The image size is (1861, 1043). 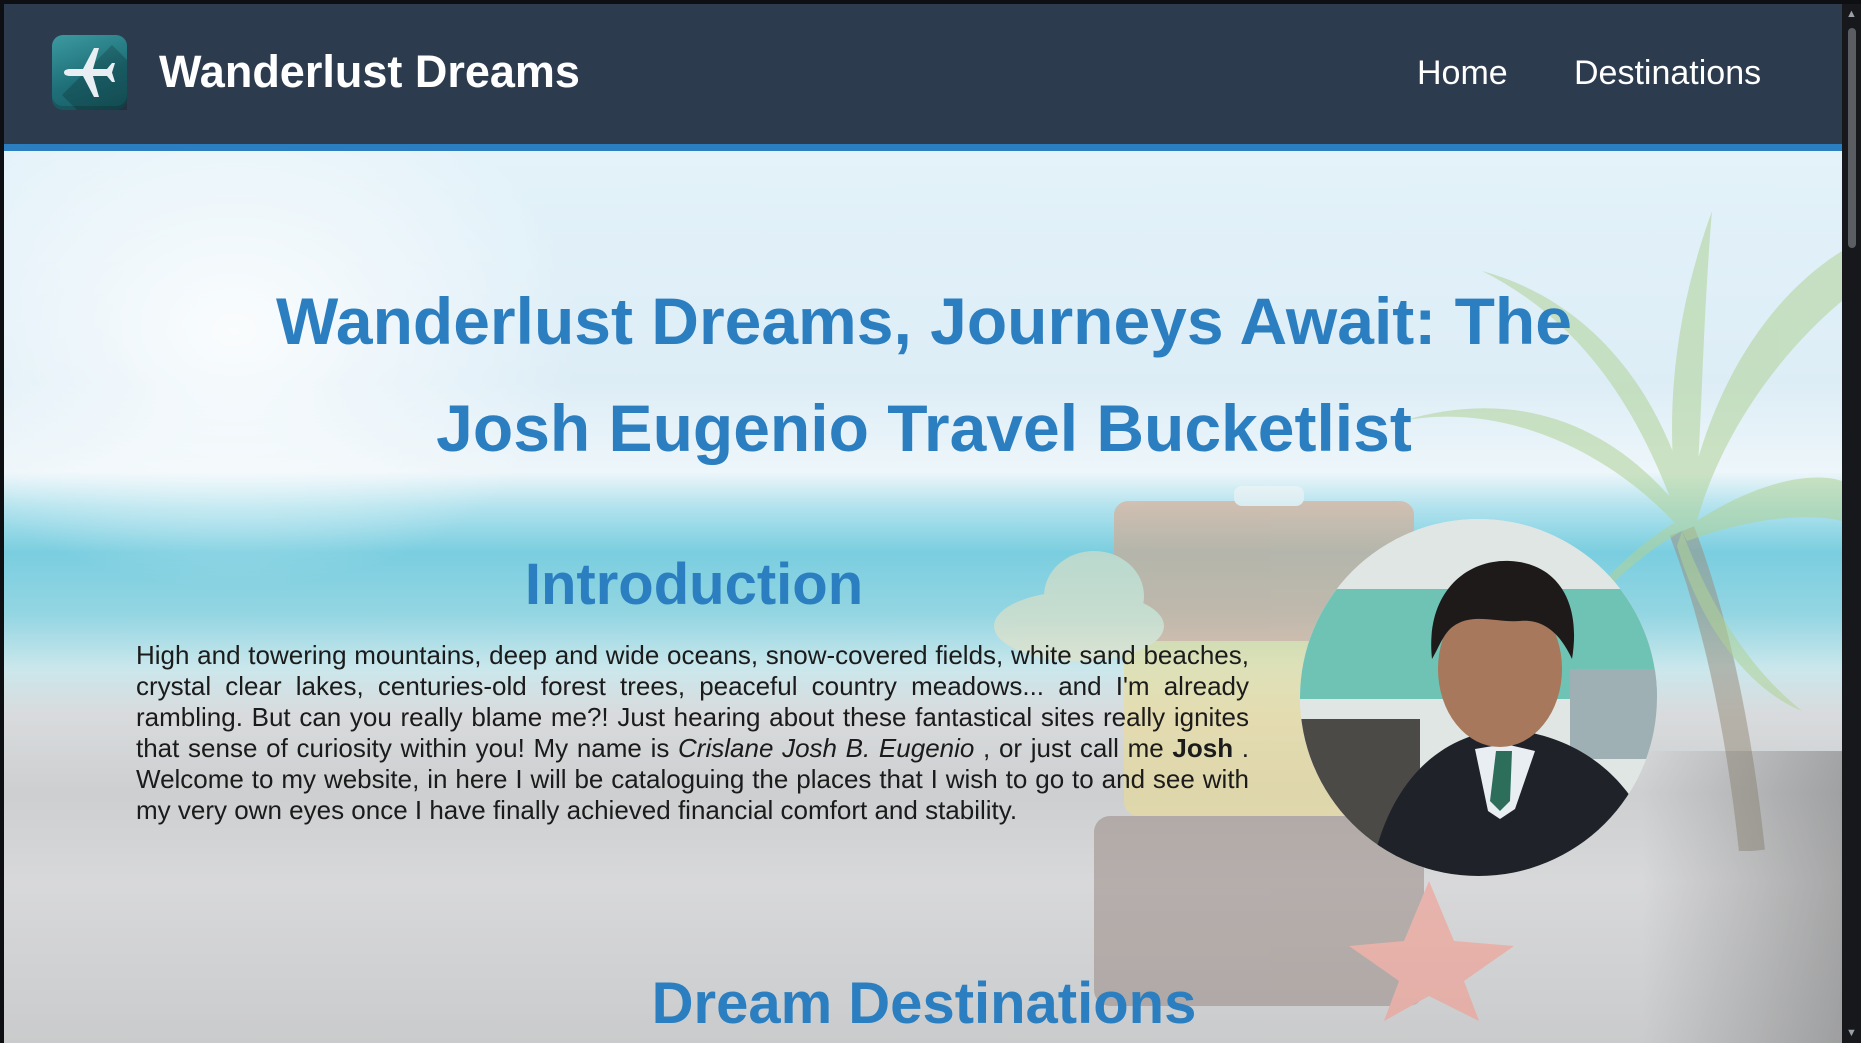 I want to click on nav-home-link: Home, so click(x=1462, y=73).